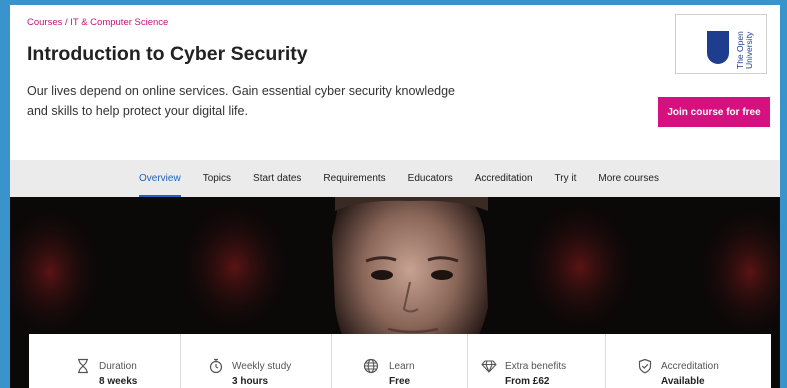 This screenshot has height=388, width=787. I want to click on logo-text-line2: University, so click(749, 50).